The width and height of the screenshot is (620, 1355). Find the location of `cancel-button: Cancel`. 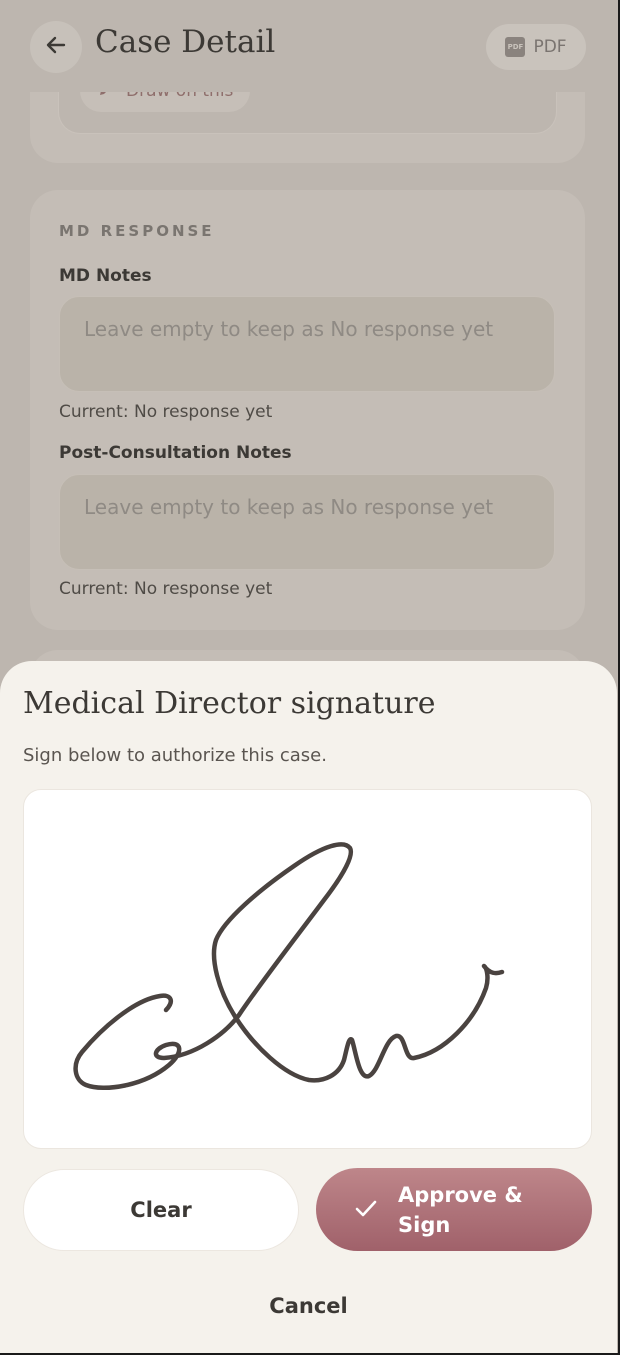

cancel-button: Cancel is located at coordinates (308, 1306).